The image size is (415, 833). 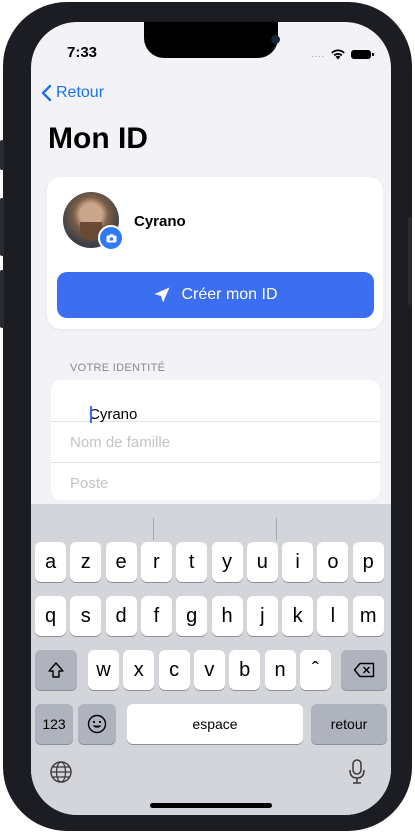 What do you see at coordinates (227, 562) in the screenshot?
I see `key-y: y` at bounding box center [227, 562].